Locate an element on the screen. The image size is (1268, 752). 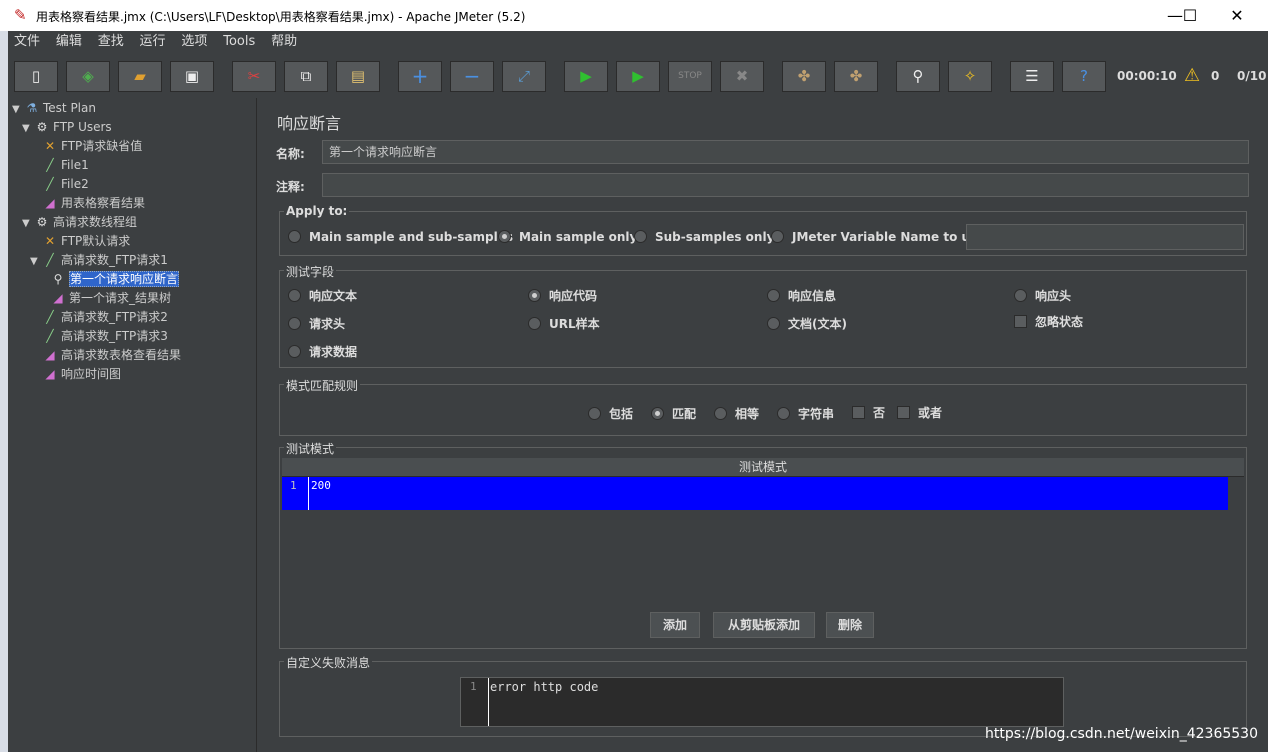
tree-item-table-results: ◢ 高请求数表格查看结果 is located at coordinates (111, 355).